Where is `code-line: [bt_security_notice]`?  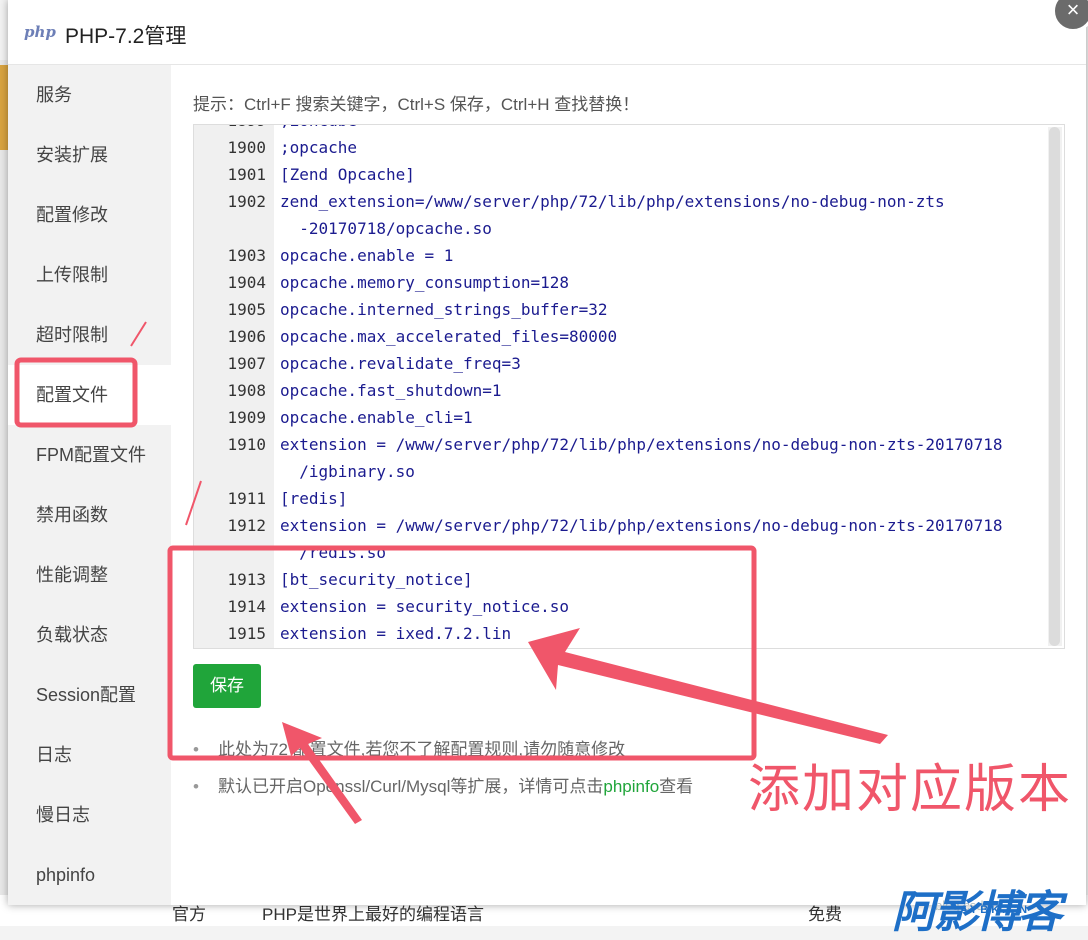
code-line: [bt_security_notice] is located at coordinates (376, 579).